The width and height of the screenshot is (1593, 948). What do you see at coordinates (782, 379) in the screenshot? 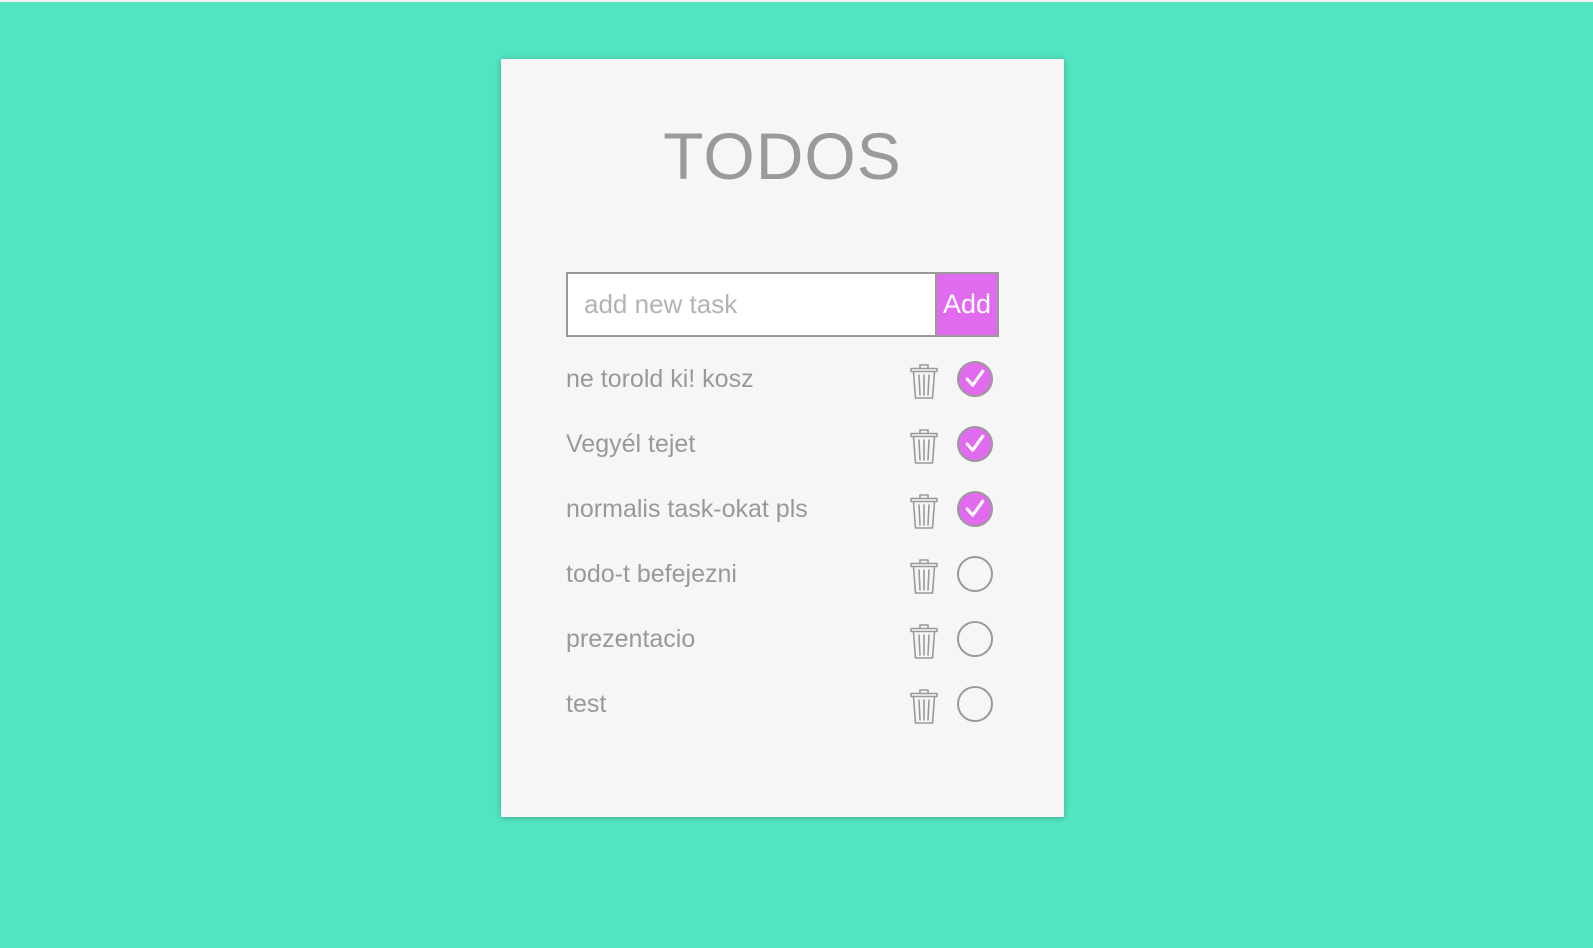
I see `task-item: ne torold ki! kosz` at bounding box center [782, 379].